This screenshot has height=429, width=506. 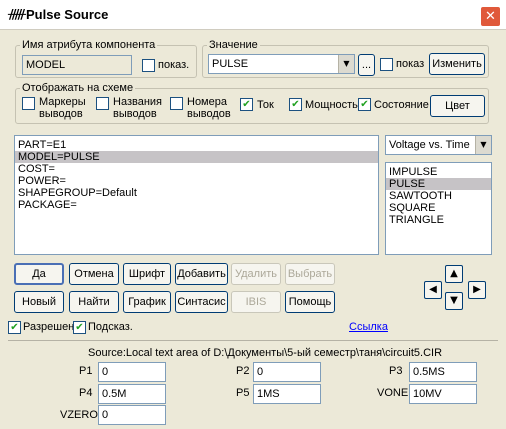 I want to click on pin-markers-checkbox, so click(x=28, y=103).